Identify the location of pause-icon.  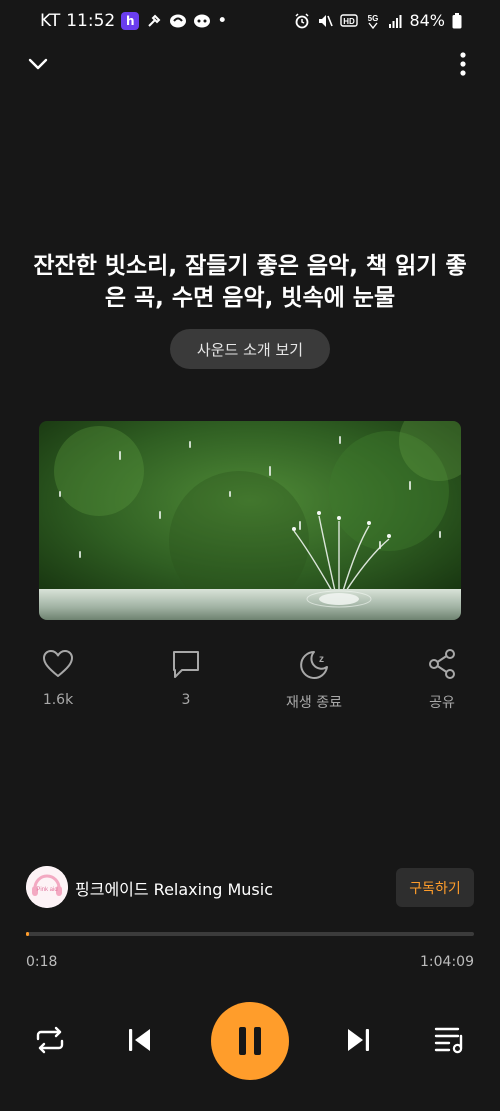
(250, 1041).